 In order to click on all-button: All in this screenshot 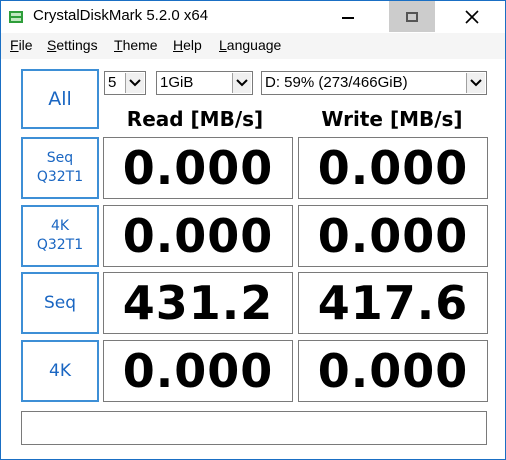, I will do `click(60, 99)`.